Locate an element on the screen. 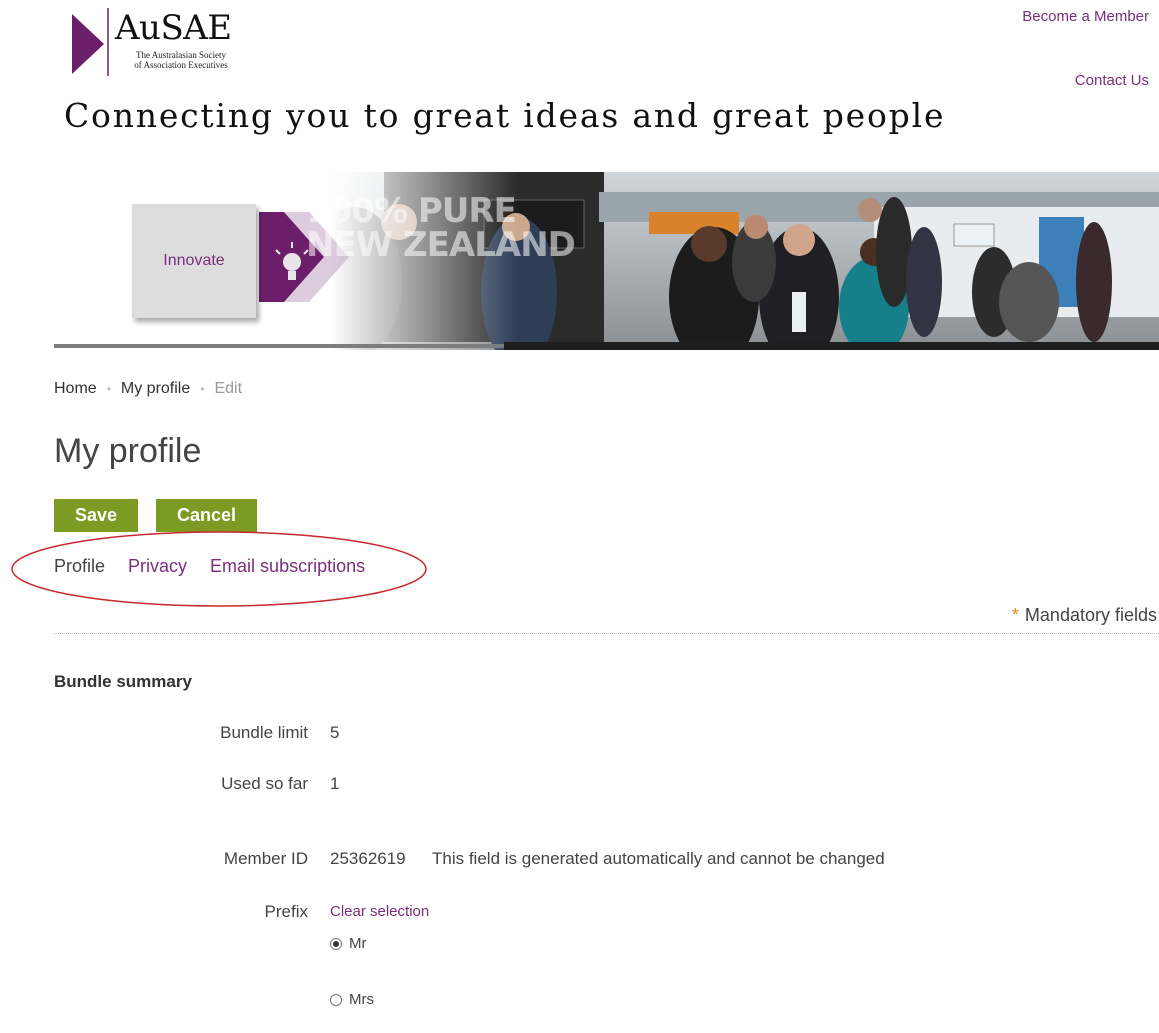 The width and height of the screenshot is (1159, 1033). member-id-value: 25362619 is located at coordinates (368, 858).